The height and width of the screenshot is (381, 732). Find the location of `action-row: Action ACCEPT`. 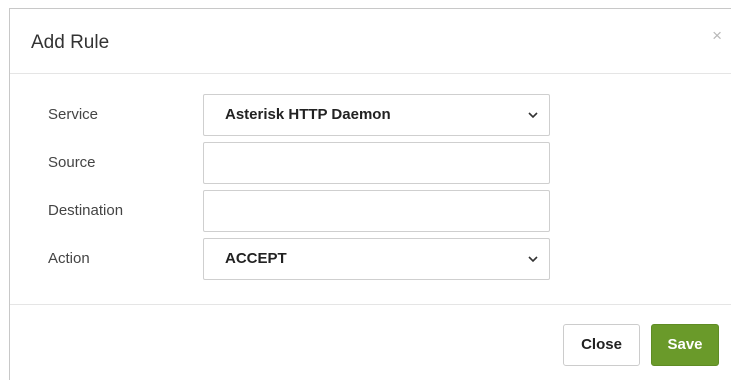

action-row: Action ACCEPT is located at coordinates (370, 259).